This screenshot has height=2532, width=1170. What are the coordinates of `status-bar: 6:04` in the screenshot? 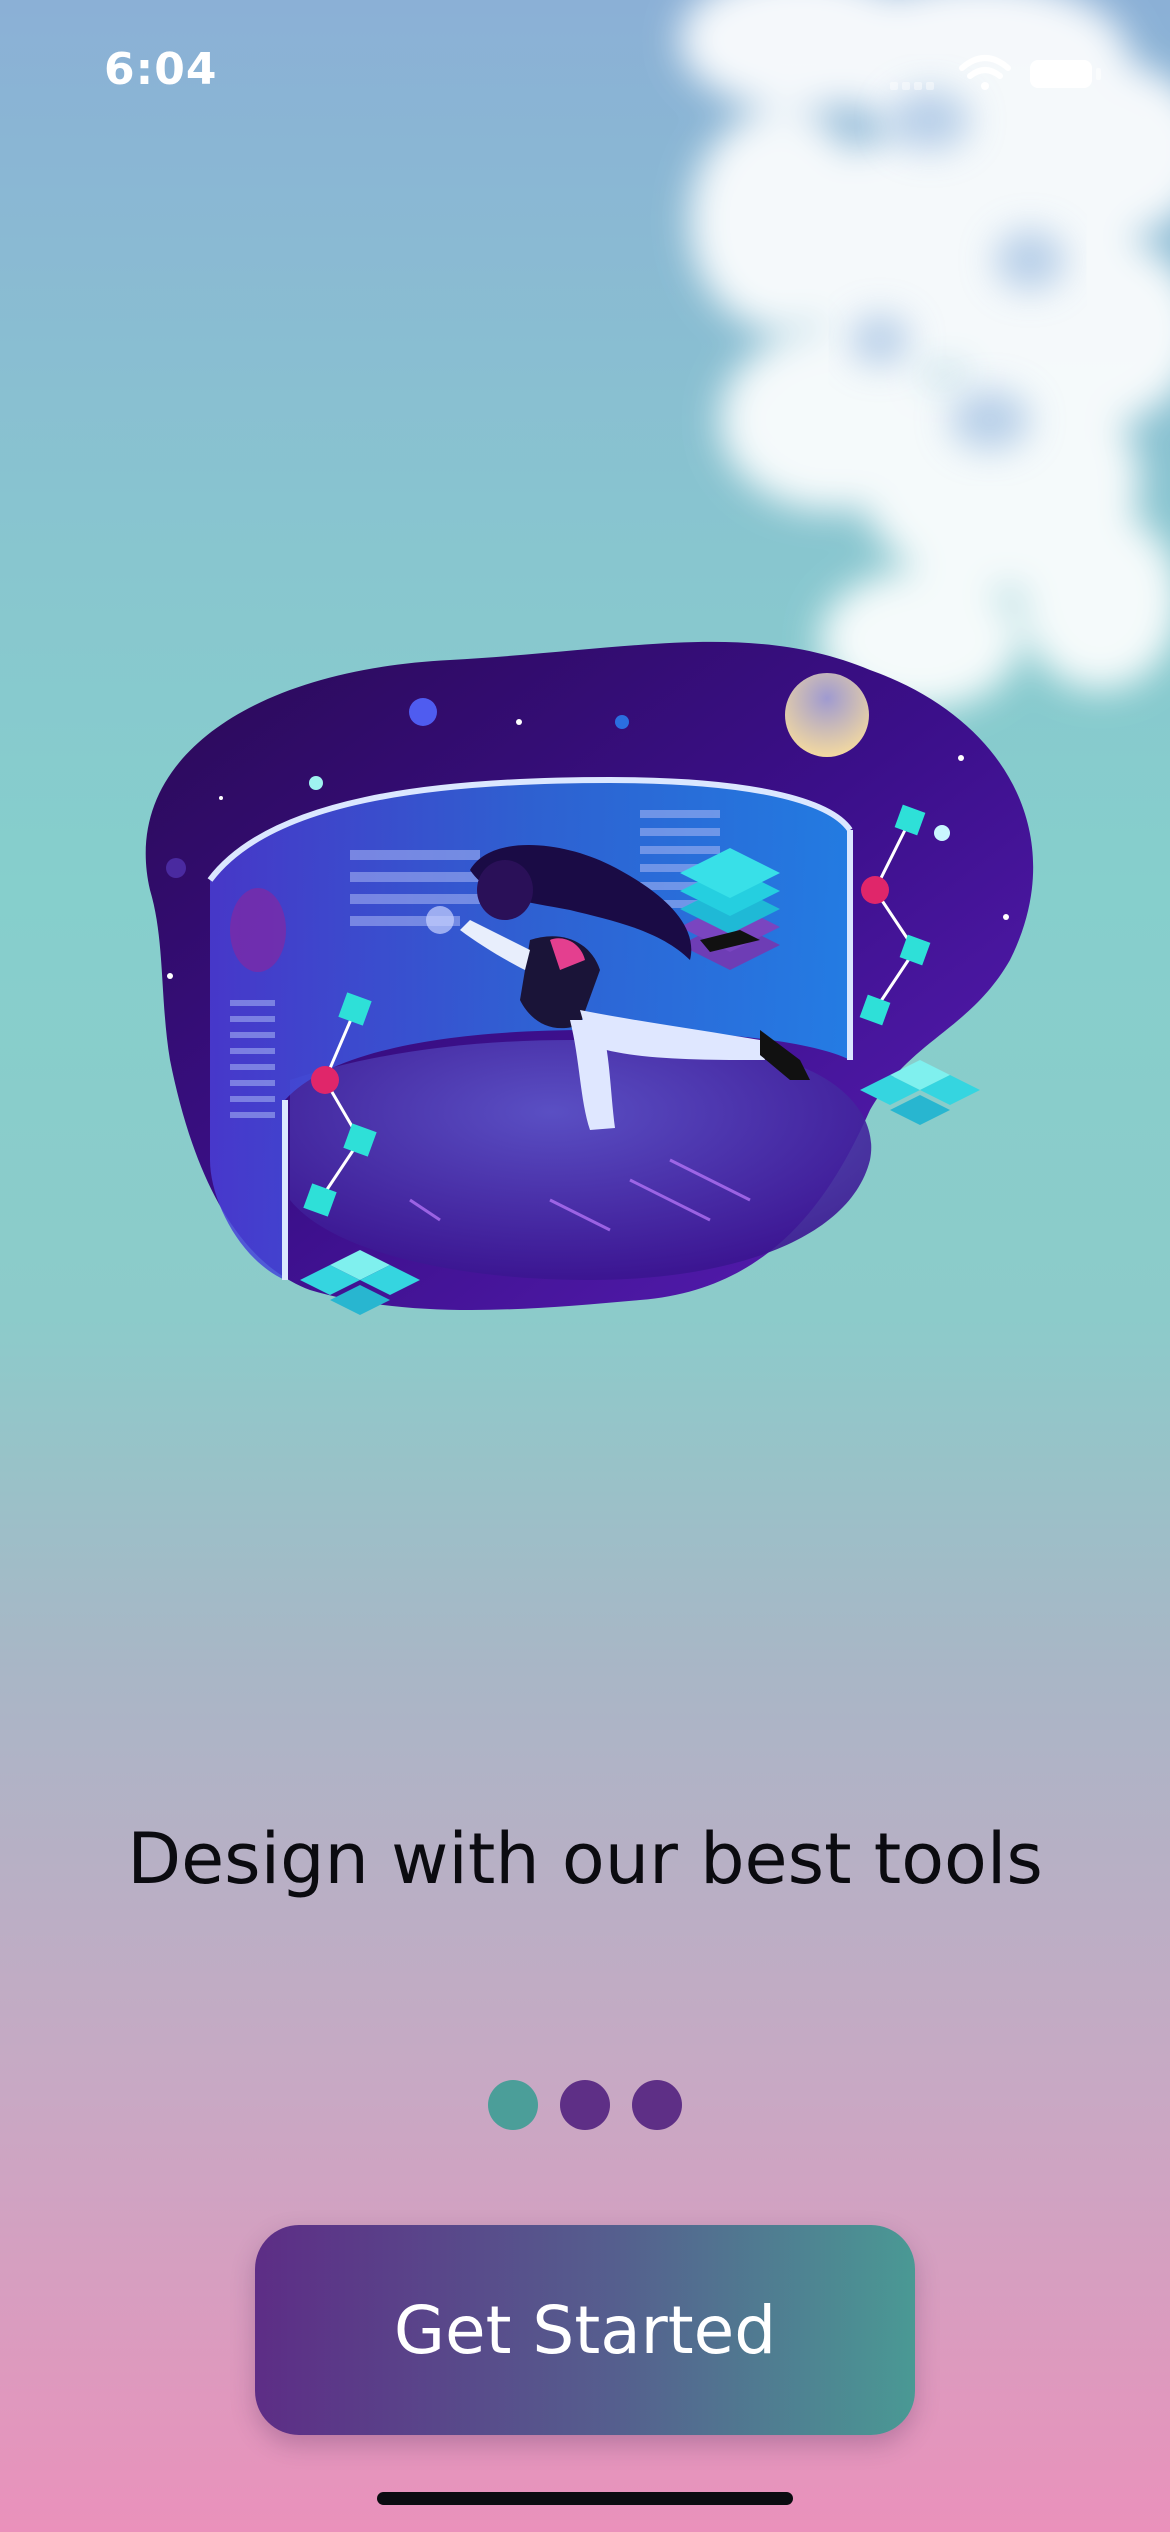 It's located at (585, 75).